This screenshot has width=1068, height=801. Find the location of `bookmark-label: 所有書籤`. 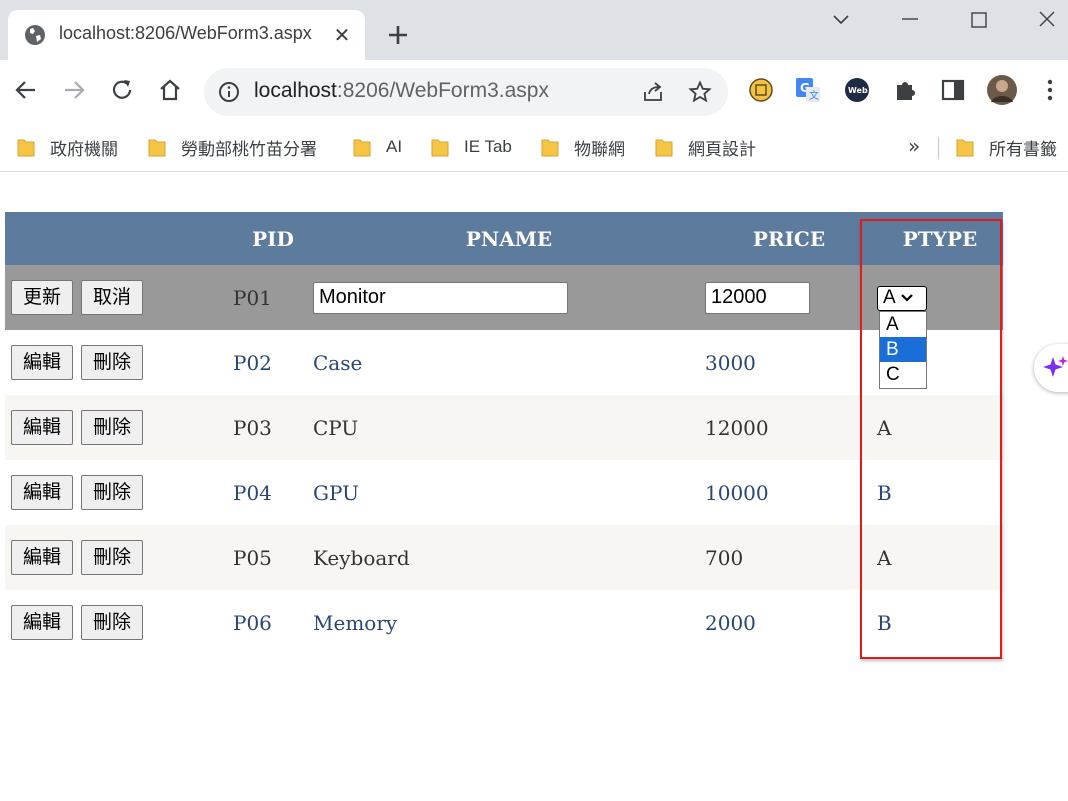

bookmark-label: 所有書籤 is located at coordinates (1023, 149).